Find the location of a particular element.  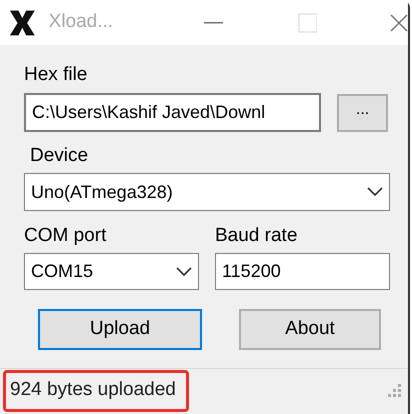

about-button: About is located at coordinates (310, 329).